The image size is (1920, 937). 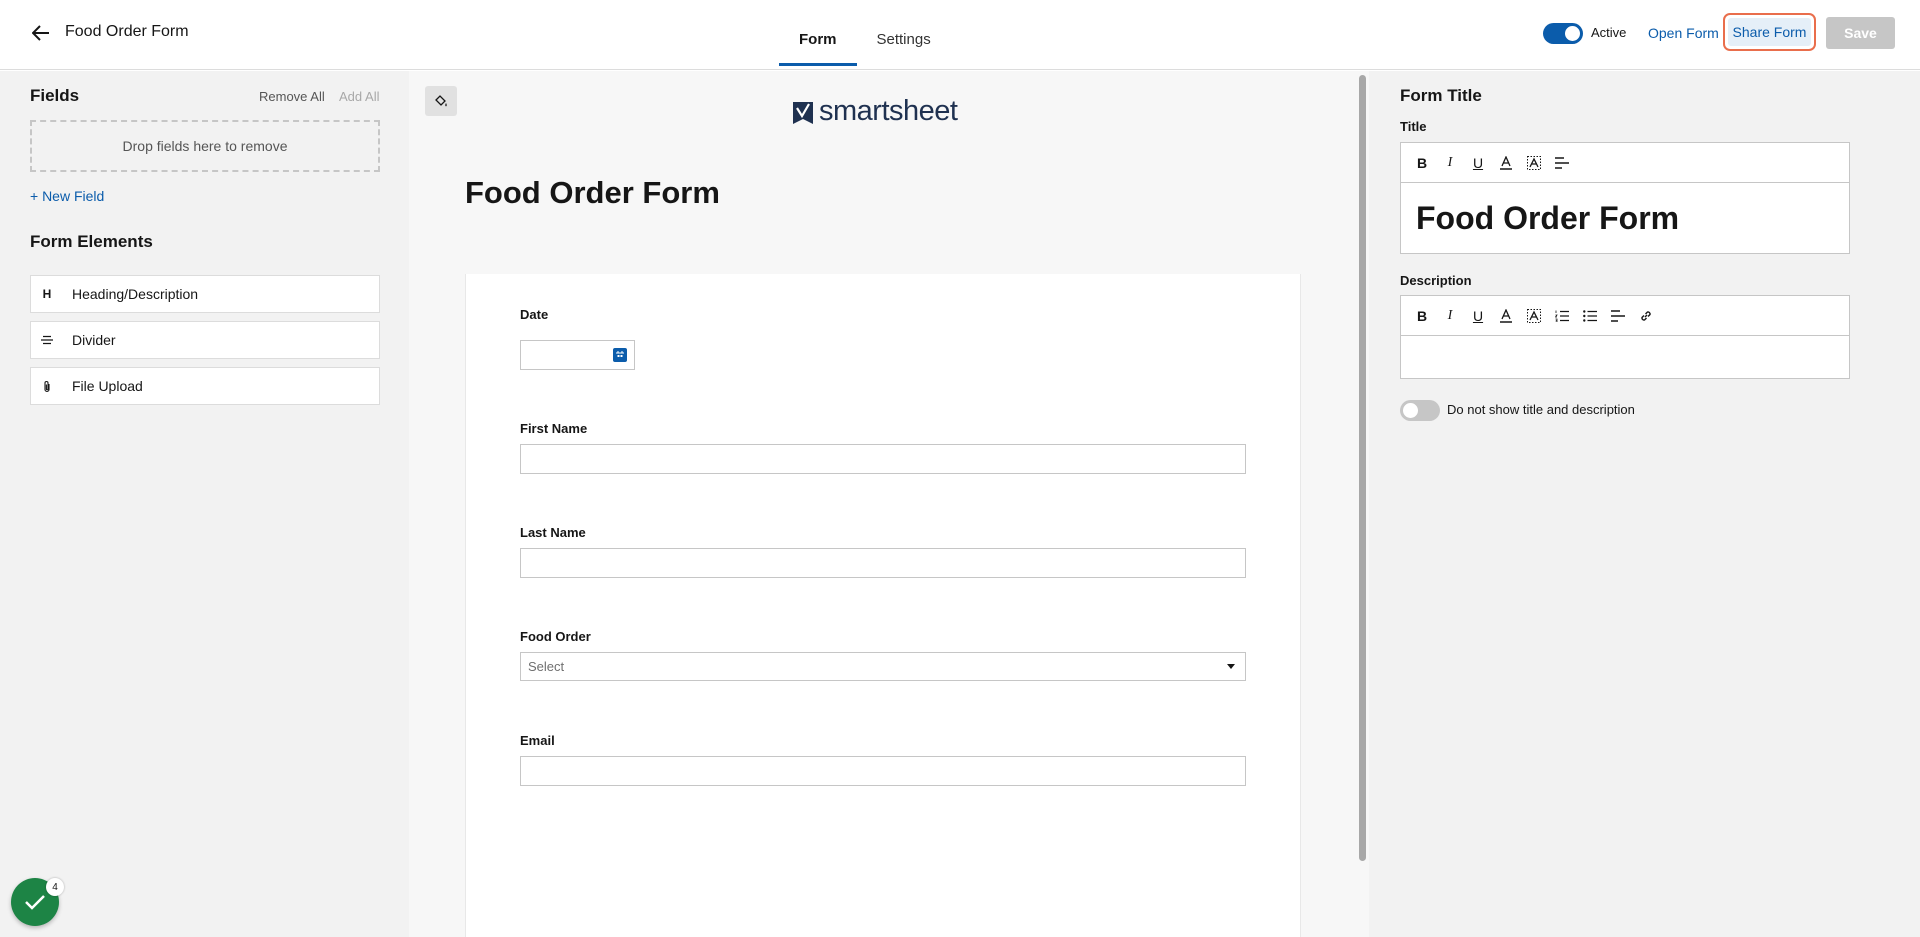 I want to click on preview-scrollbar, so click(x=1362, y=468).